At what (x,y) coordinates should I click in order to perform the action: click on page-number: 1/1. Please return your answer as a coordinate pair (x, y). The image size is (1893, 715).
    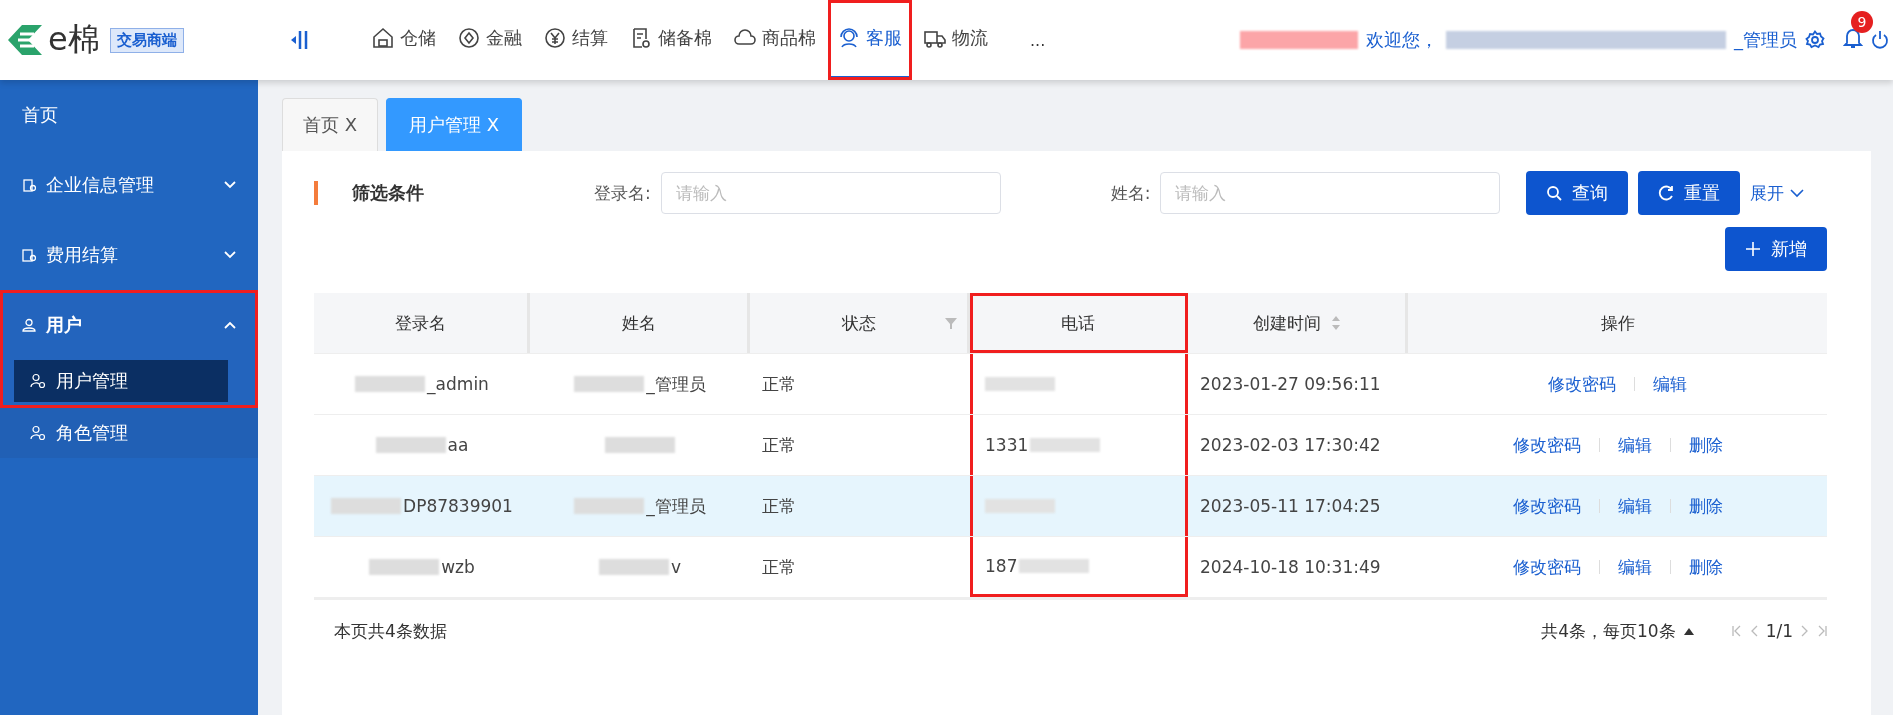
    Looking at the image, I should click on (1779, 631).